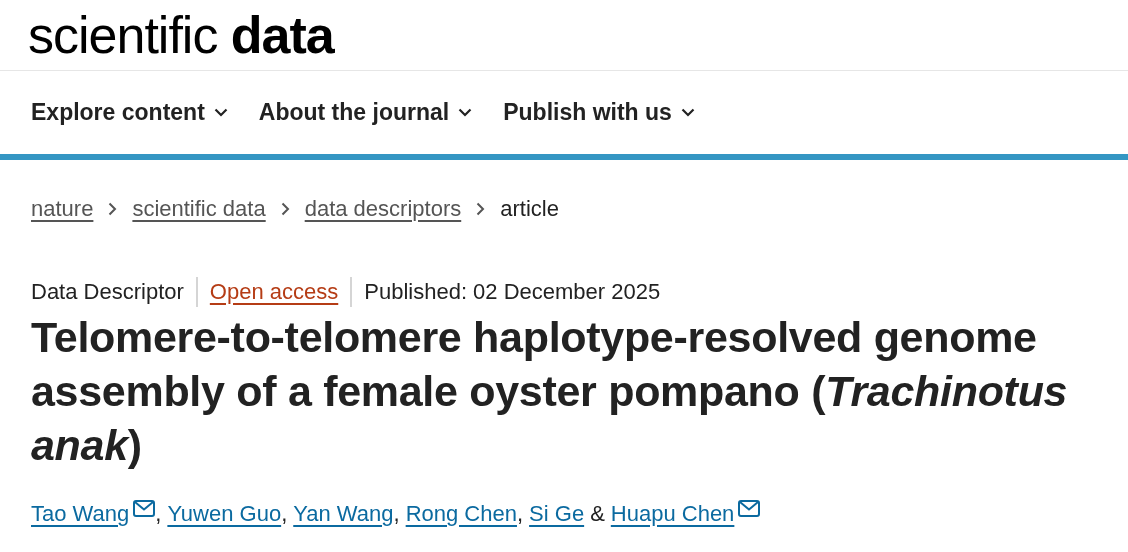 The width and height of the screenshot is (1128, 552). What do you see at coordinates (599, 112) in the screenshot?
I see `nav-menu-button: Publish with us` at bounding box center [599, 112].